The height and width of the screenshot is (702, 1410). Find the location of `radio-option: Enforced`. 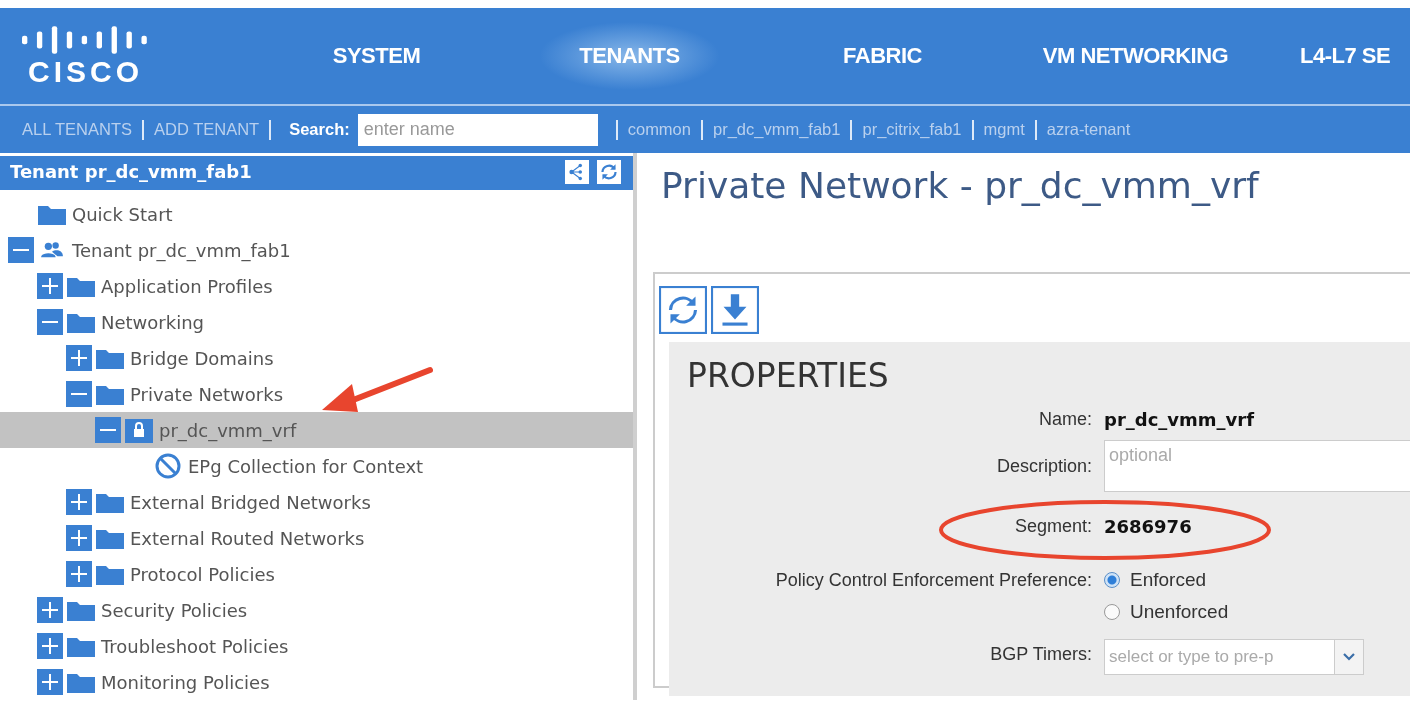

radio-option: Enforced is located at coordinates (1254, 580).